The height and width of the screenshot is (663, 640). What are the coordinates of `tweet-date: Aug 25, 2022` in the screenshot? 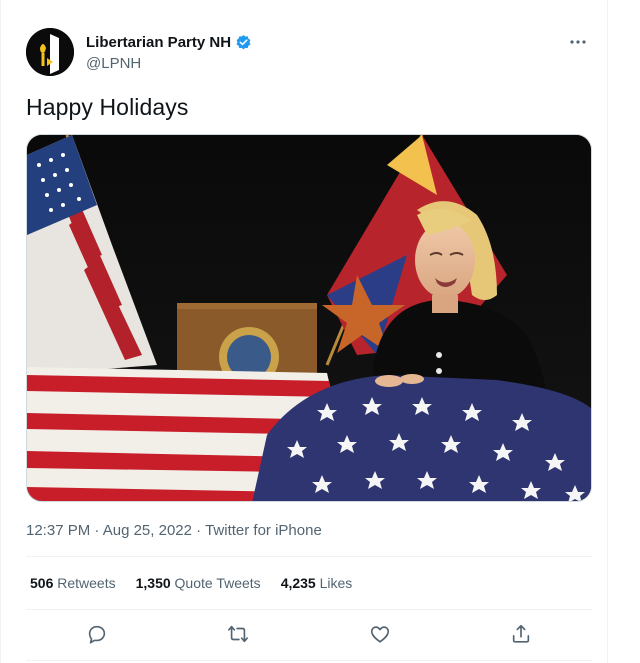 It's located at (147, 530).